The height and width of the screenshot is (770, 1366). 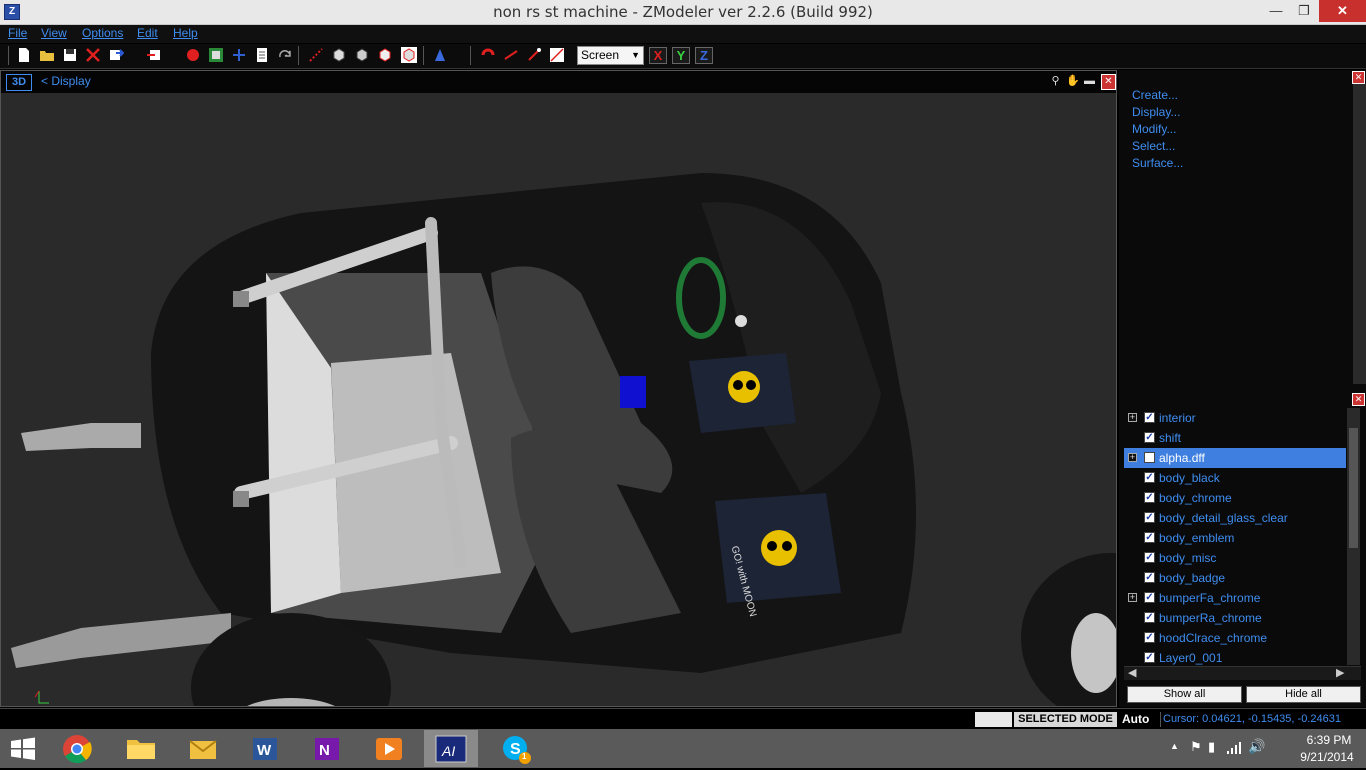 I want to click on grid-icon, so click(x=557, y=55).